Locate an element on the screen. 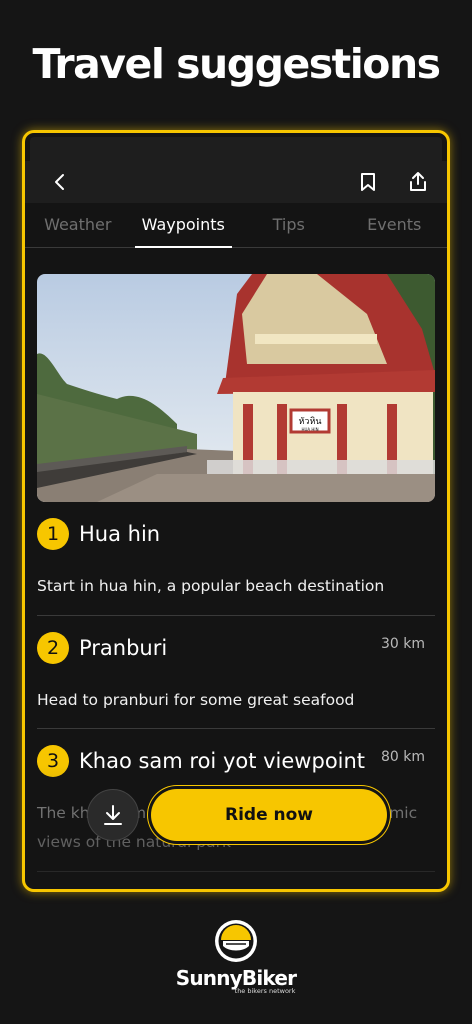  chevron-left-icon is located at coordinates (60, 182).